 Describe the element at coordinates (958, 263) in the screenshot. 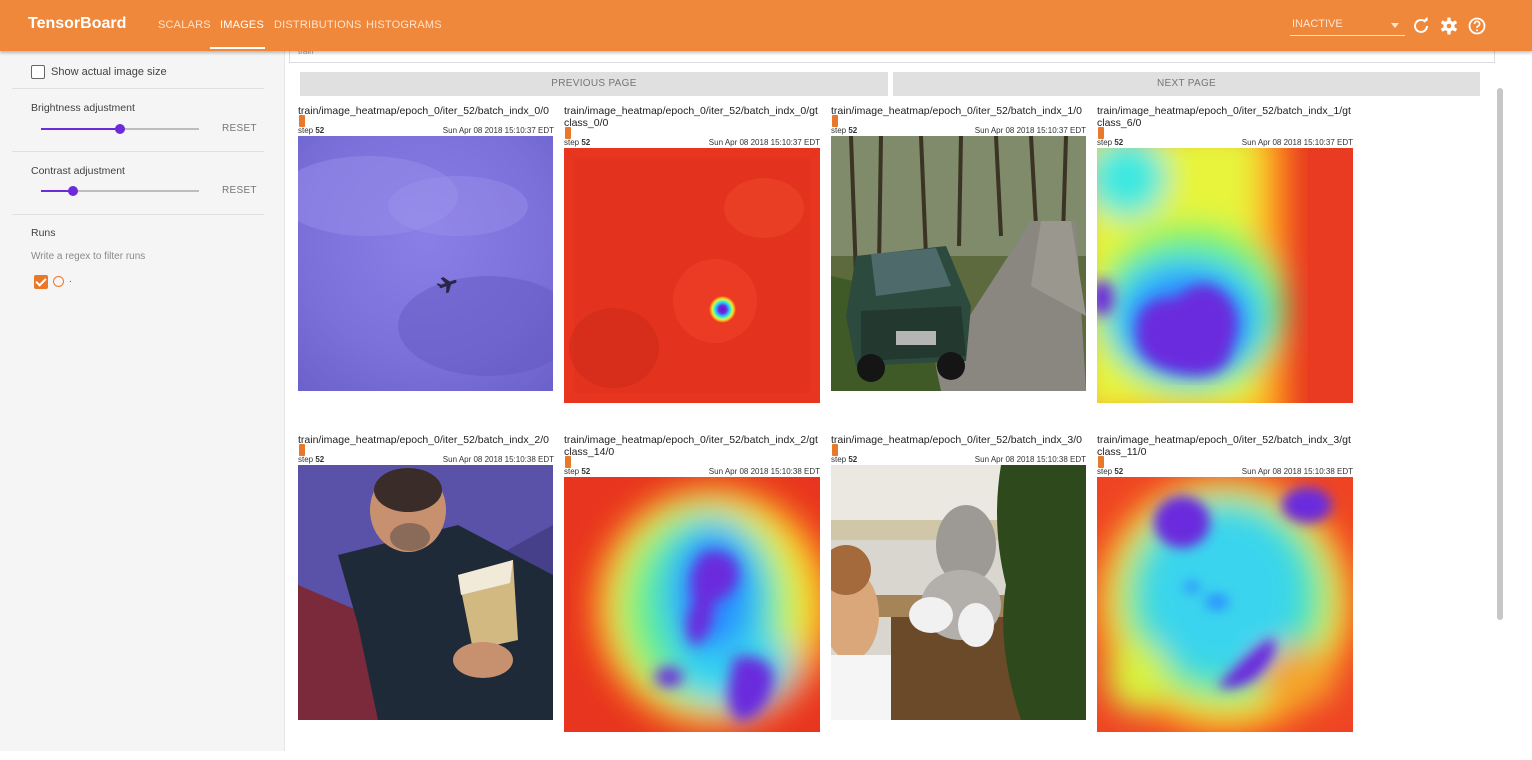

I see `crashed-car-image` at that location.